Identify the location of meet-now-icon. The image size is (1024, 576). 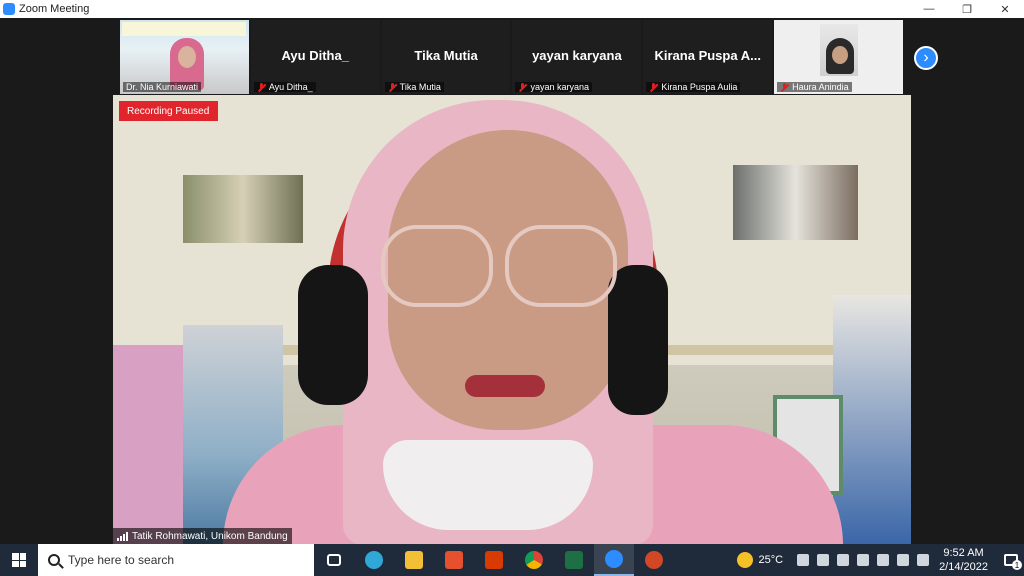
(823, 560).